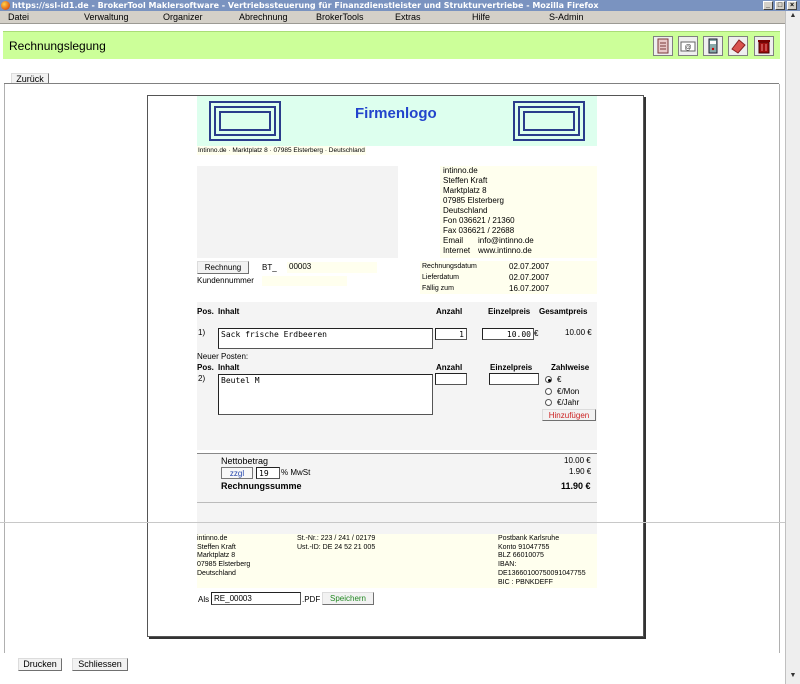  I want to click on contact-internet: Internet www.intinno.de, so click(518, 251).